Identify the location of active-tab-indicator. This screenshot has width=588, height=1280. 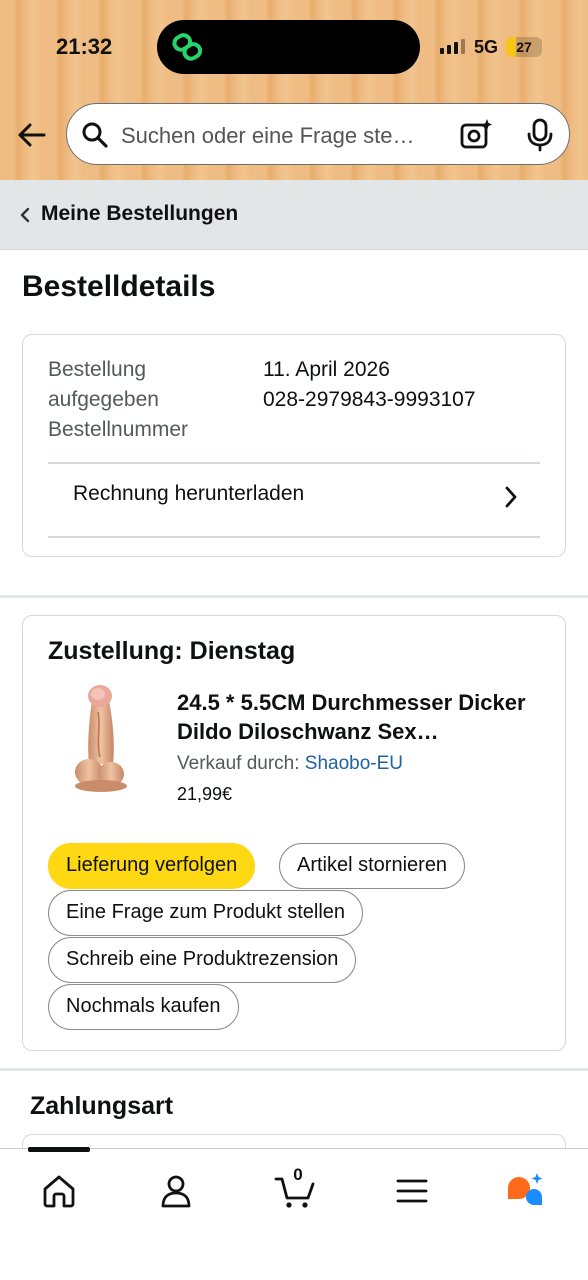
(59, 1149).